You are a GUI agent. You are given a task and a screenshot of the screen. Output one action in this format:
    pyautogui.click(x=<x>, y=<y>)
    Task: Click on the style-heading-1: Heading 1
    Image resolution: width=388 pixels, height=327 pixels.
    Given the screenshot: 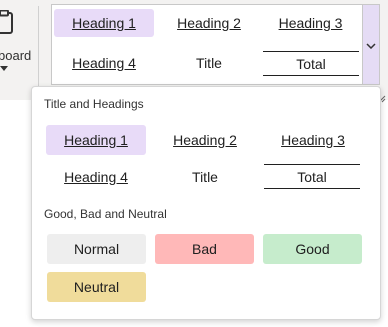 What is the action you would take?
    pyautogui.click(x=96, y=140)
    